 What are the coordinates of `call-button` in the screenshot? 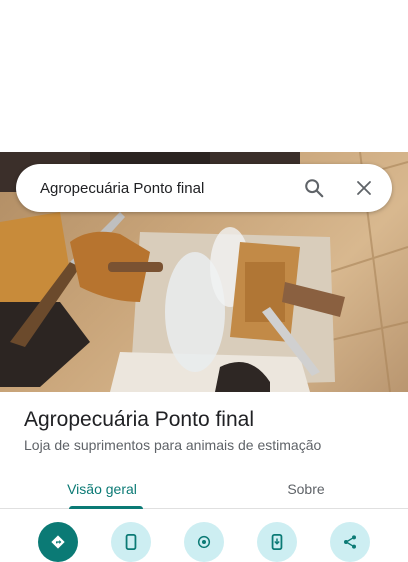 It's located at (131, 542).